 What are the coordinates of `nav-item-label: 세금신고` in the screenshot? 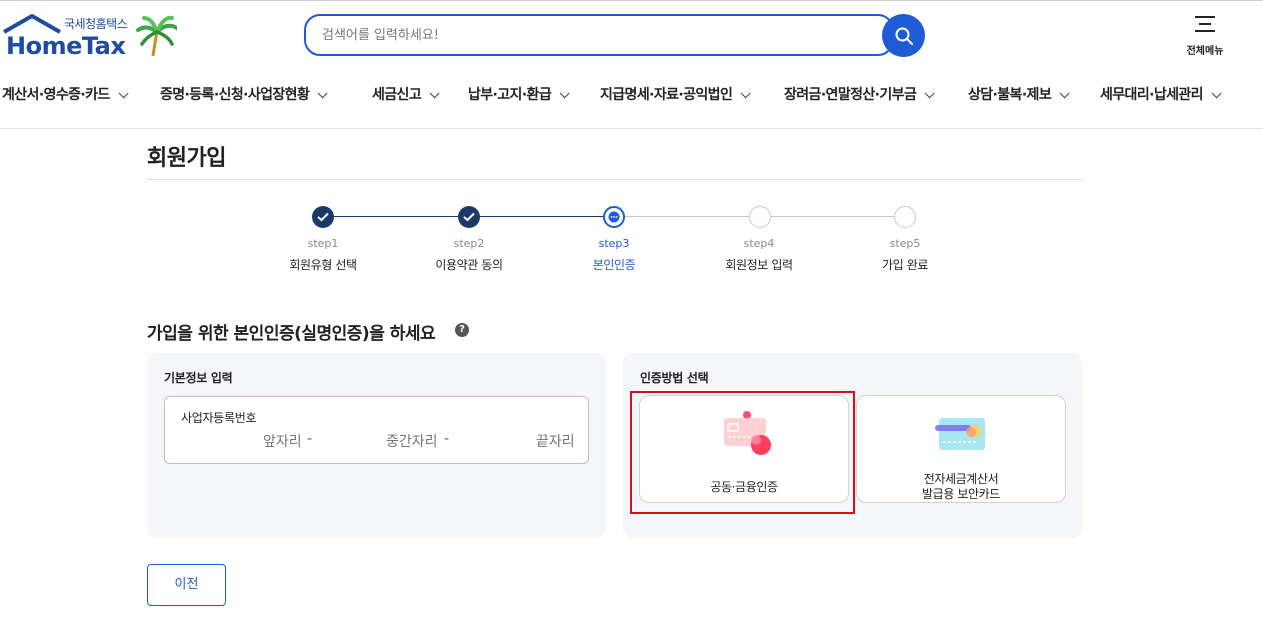 It's located at (397, 95).